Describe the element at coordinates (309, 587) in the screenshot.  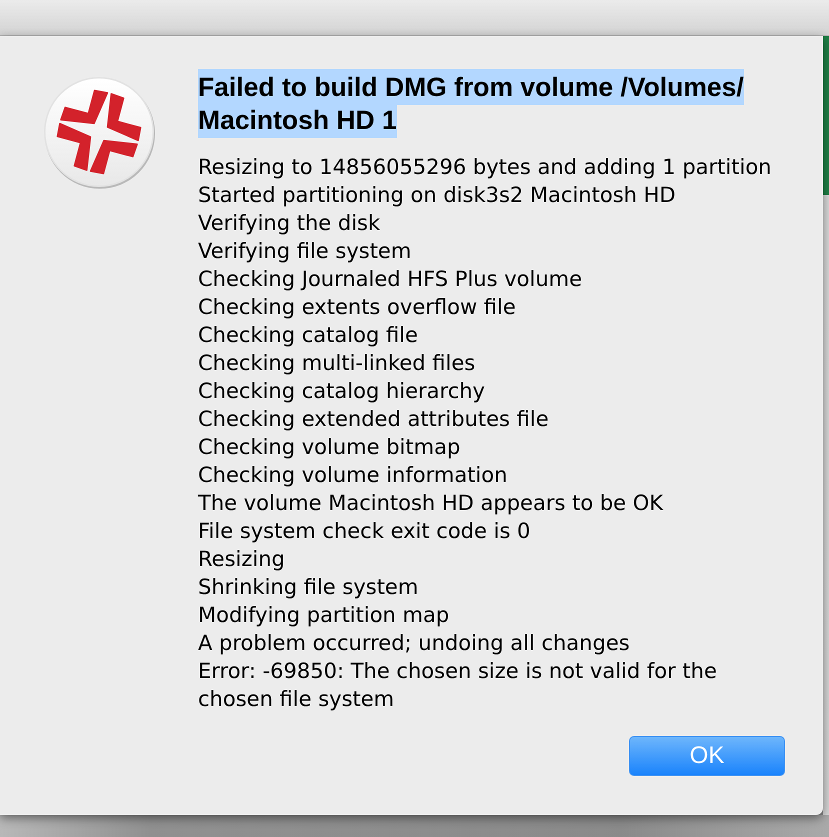
I see `log-line: Shrinking file system` at that location.